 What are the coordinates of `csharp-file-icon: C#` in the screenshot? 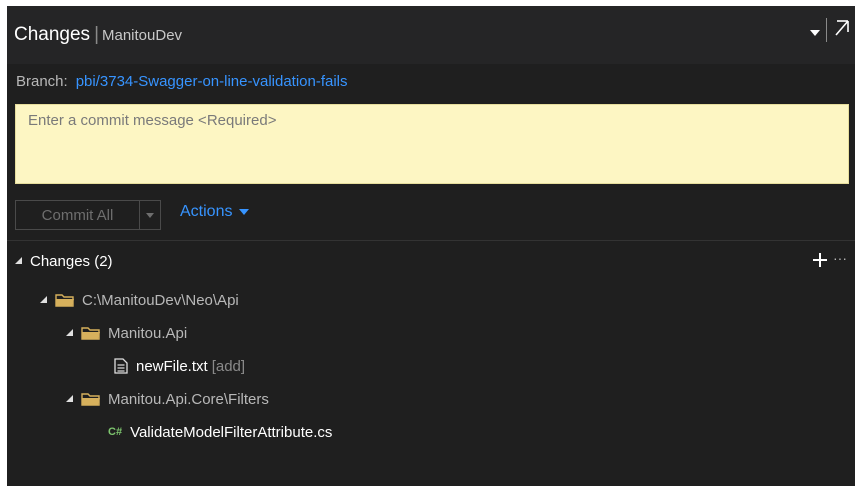 It's located at (115, 432).